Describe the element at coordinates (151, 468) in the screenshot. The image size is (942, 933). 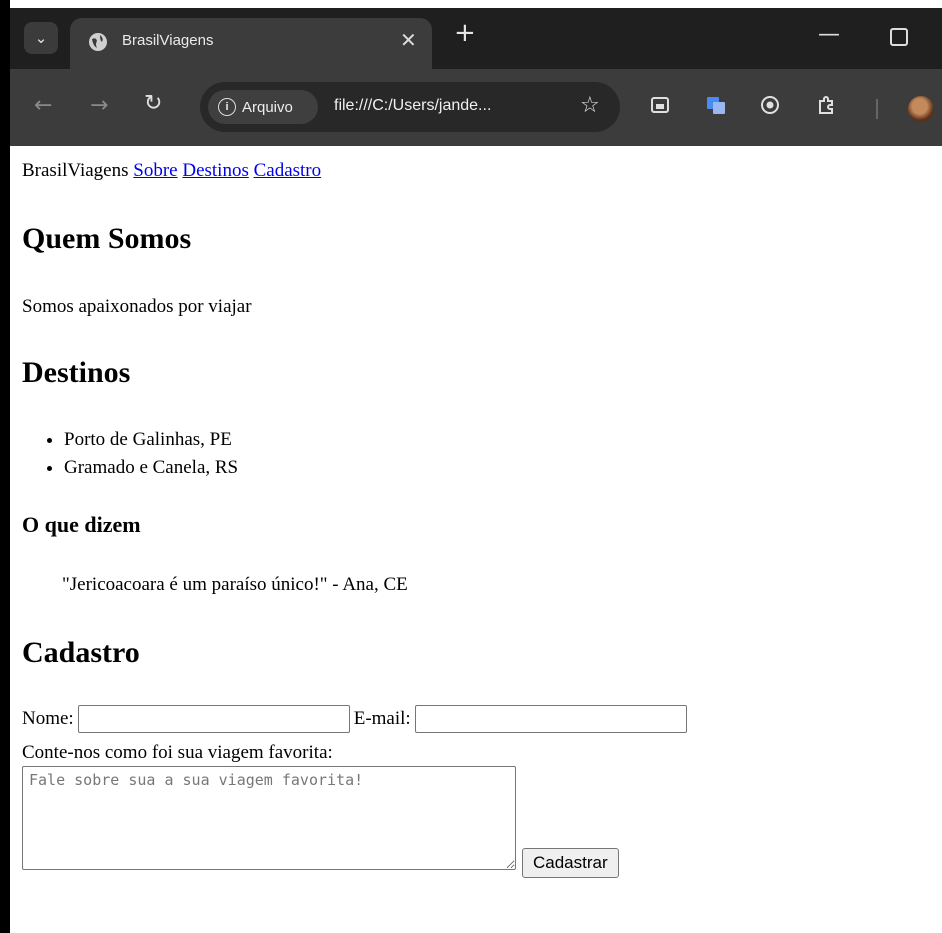
I see `list-item: Gramado e Canela, RS` at that location.